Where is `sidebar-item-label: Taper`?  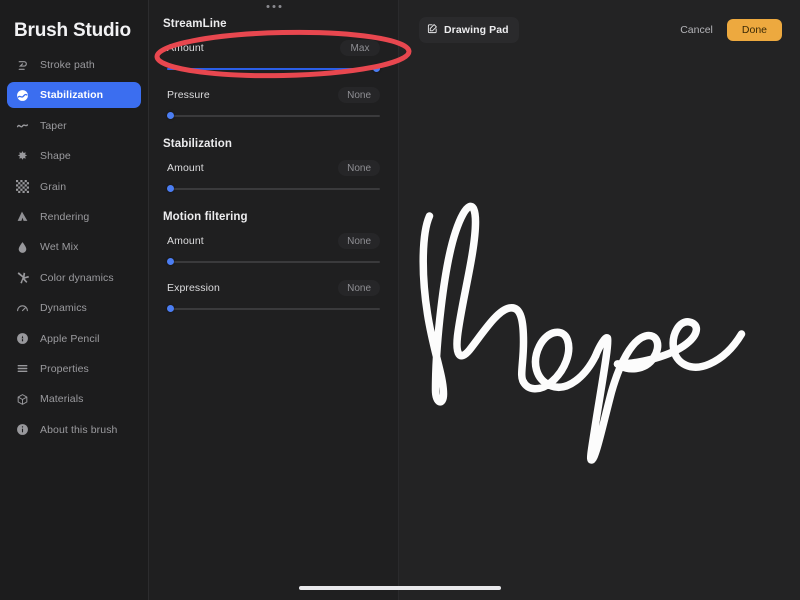 sidebar-item-label: Taper is located at coordinates (53, 125).